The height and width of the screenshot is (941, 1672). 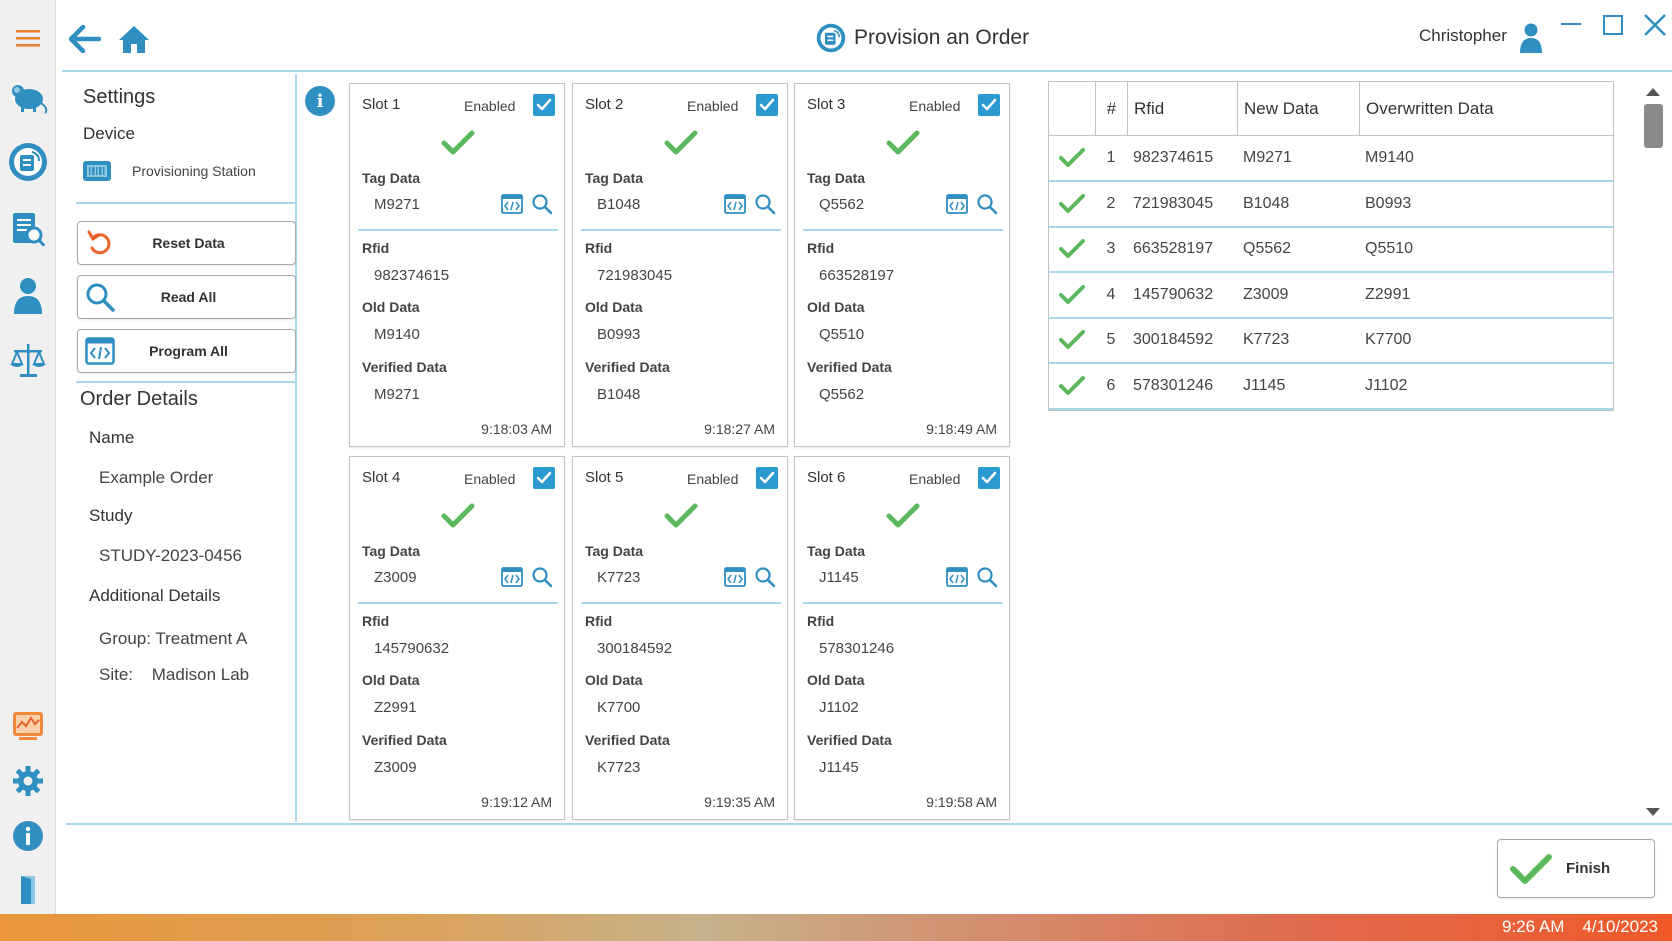 What do you see at coordinates (1531, 38) in the screenshot?
I see `user-avatar-icon` at bounding box center [1531, 38].